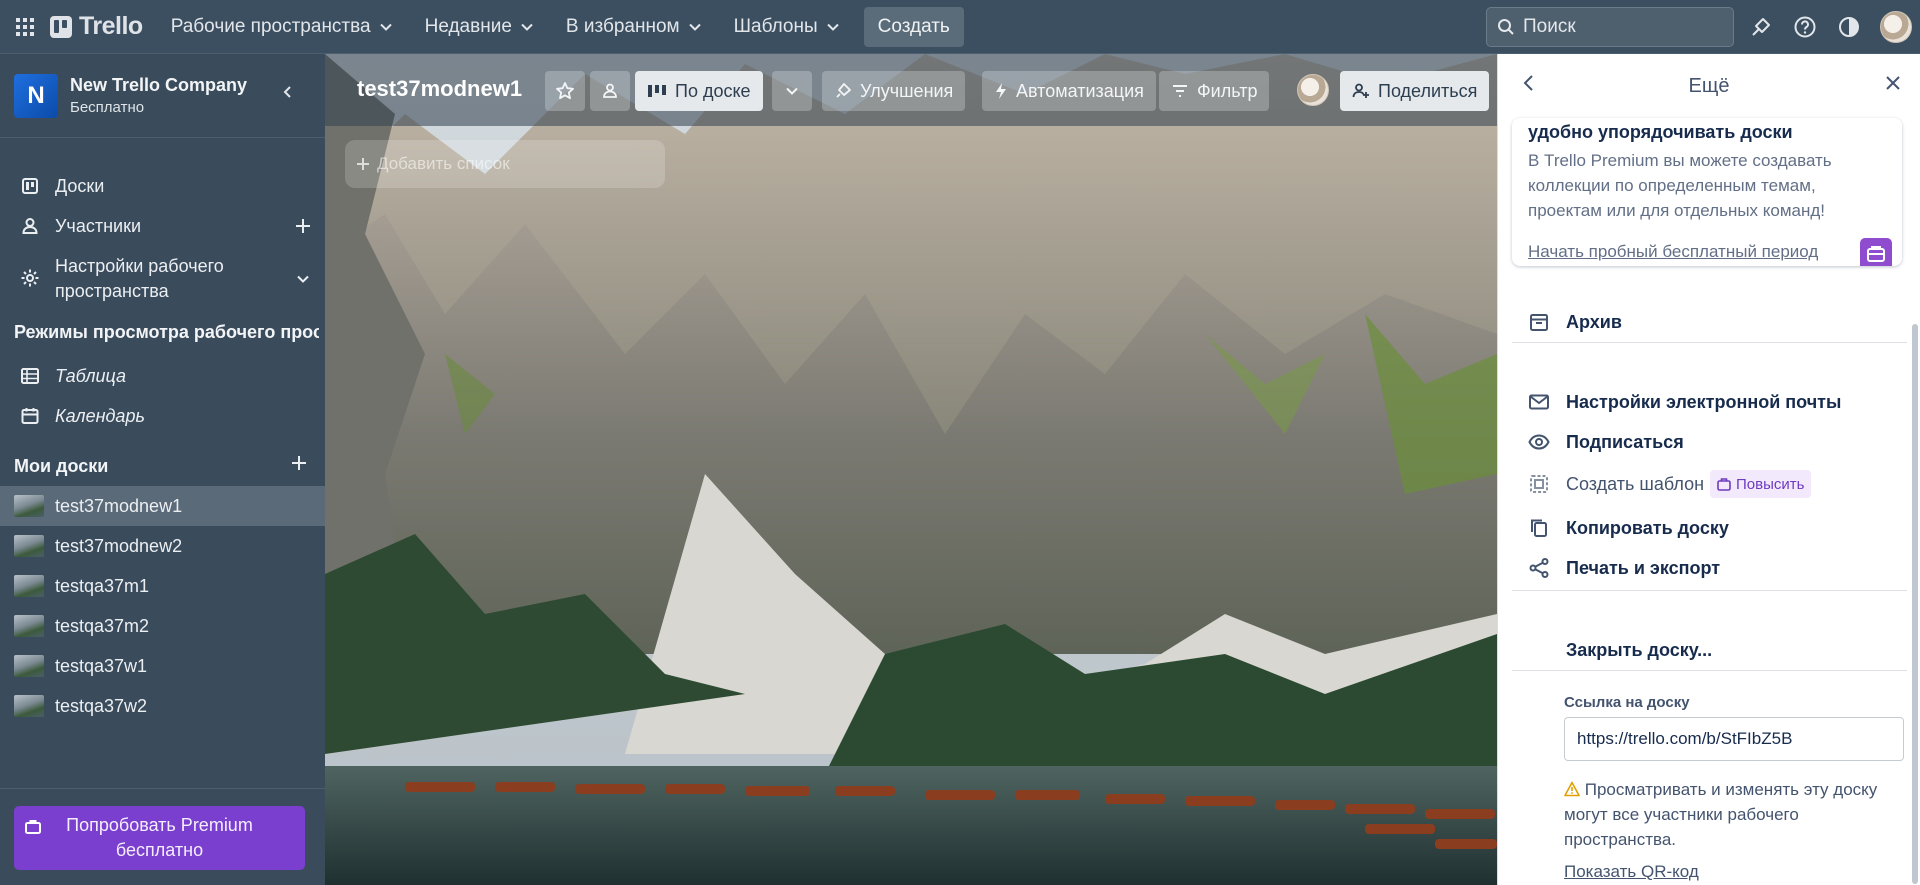 The height and width of the screenshot is (885, 1920). I want to click on warning-line1: Просматривать и изменять эту доску, so click(1731, 789).